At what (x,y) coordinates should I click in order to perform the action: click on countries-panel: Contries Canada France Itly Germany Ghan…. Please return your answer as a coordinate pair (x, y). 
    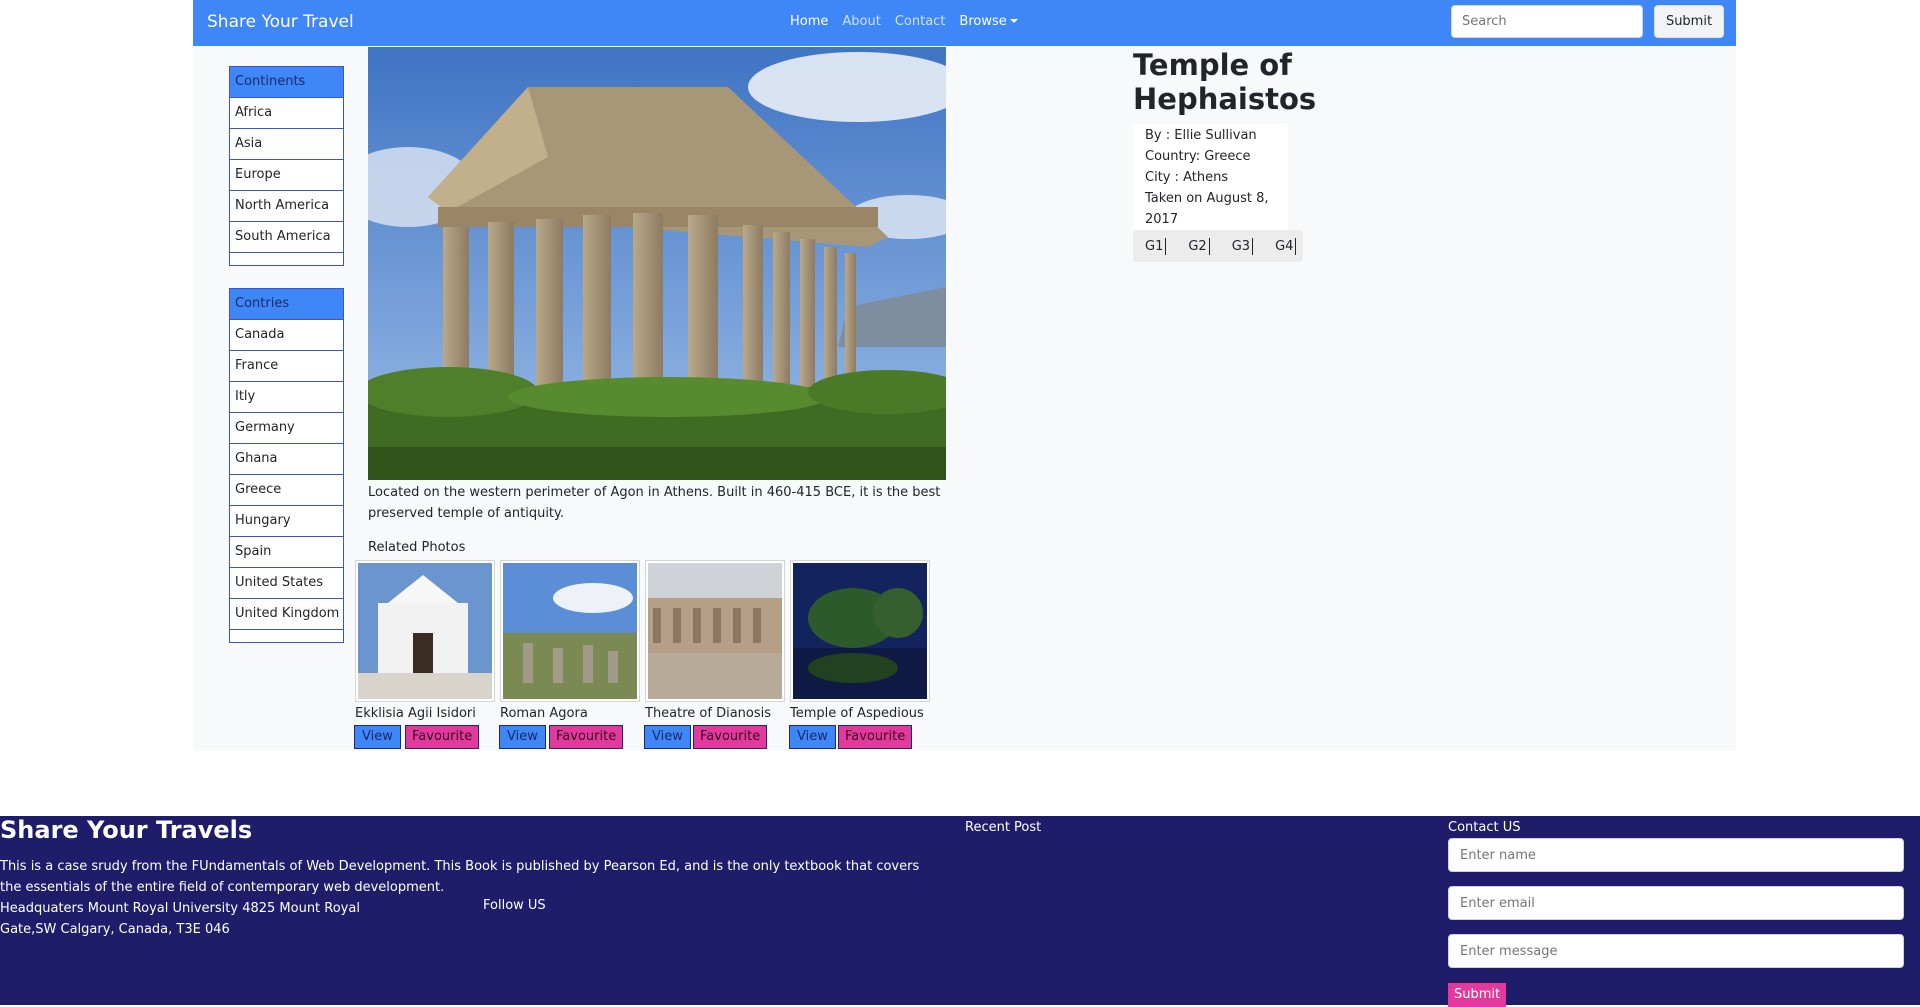
    Looking at the image, I should click on (286, 465).